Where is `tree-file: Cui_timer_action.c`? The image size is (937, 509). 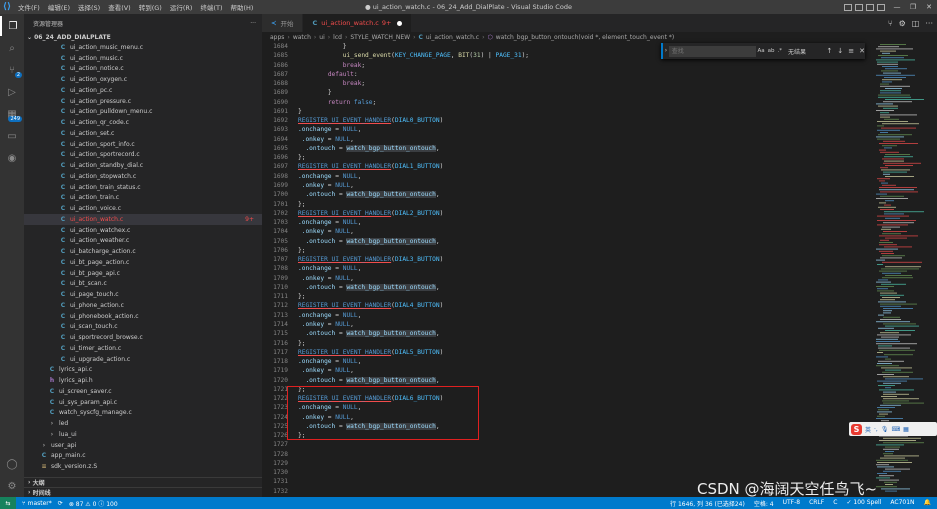 tree-file: Cui_timer_action.c is located at coordinates (143, 348).